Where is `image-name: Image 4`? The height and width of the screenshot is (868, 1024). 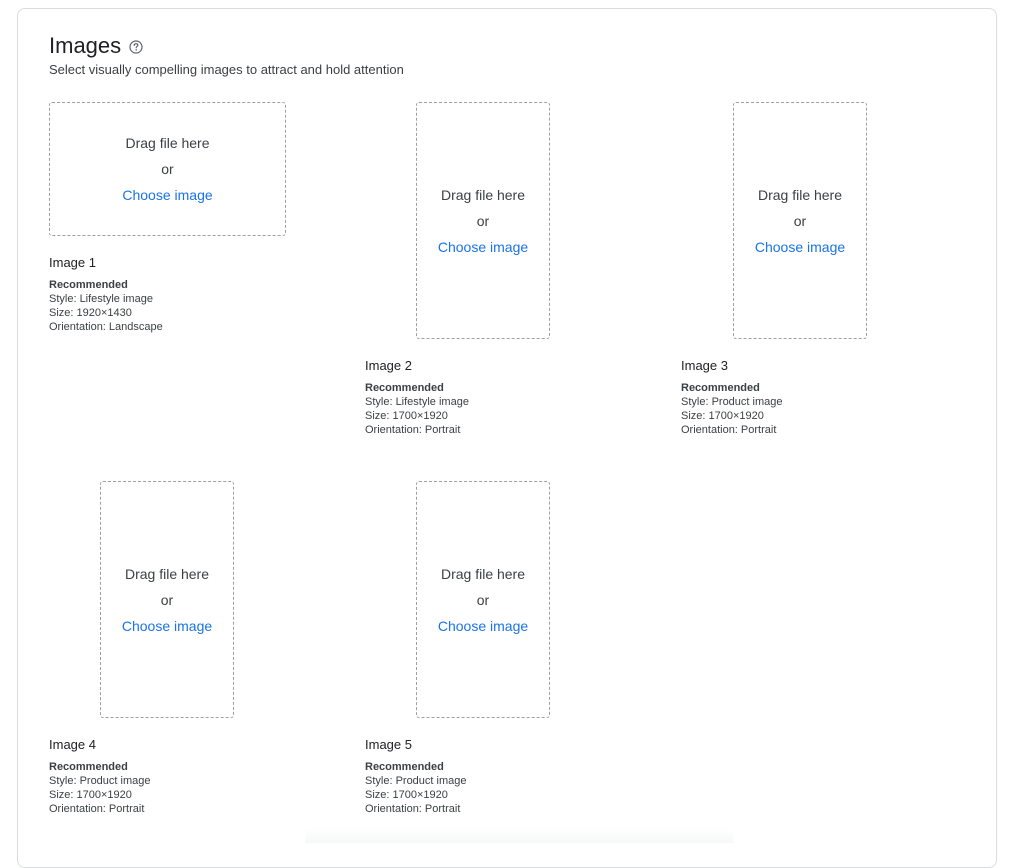
image-name: Image 4 is located at coordinates (72, 744).